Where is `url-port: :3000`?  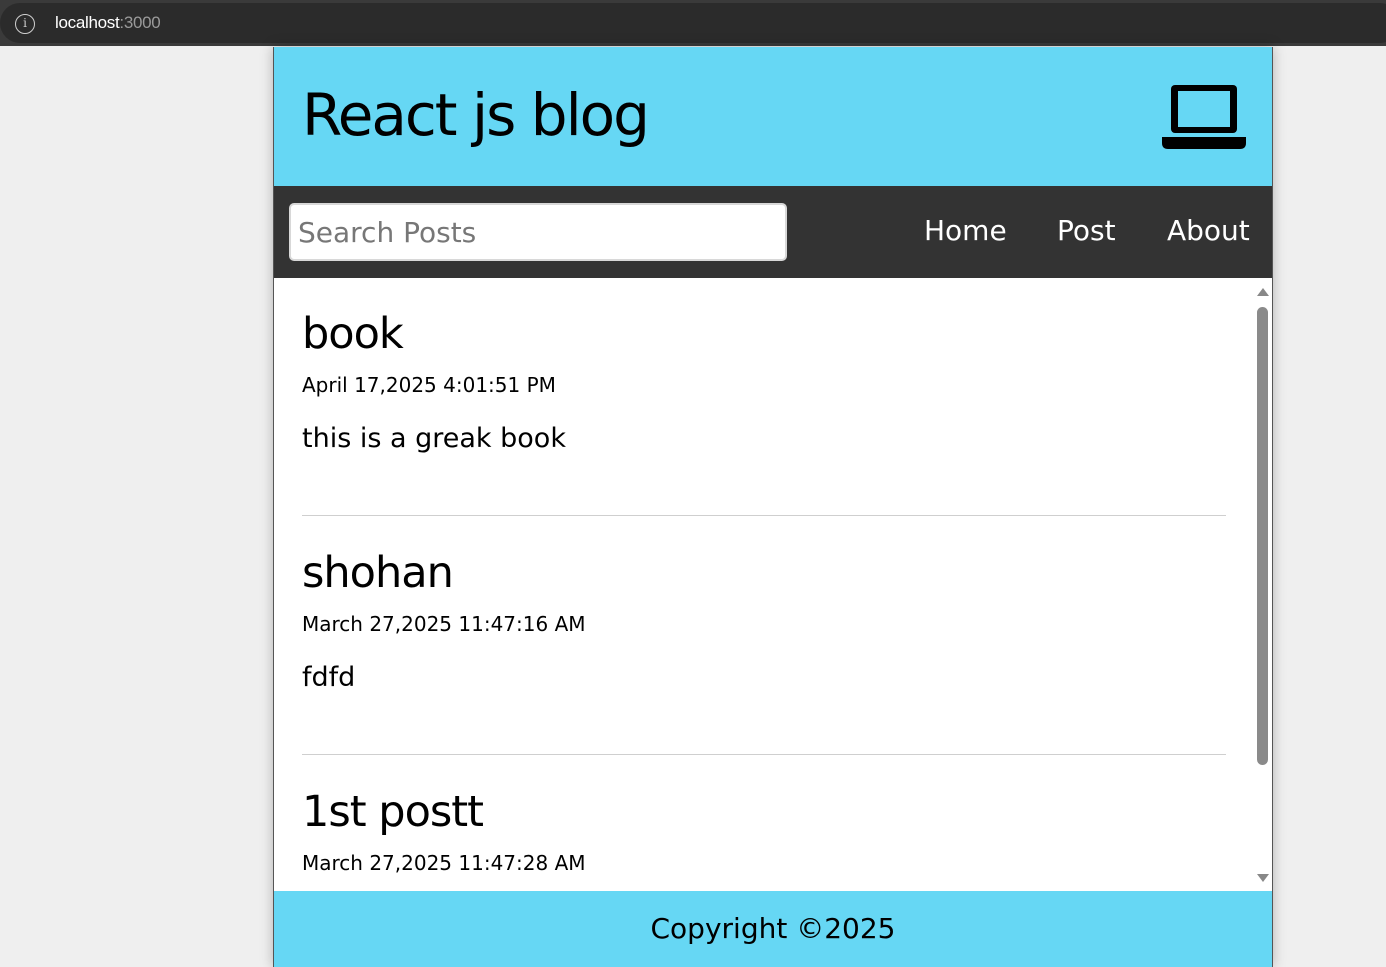 url-port: :3000 is located at coordinates (140, 22).